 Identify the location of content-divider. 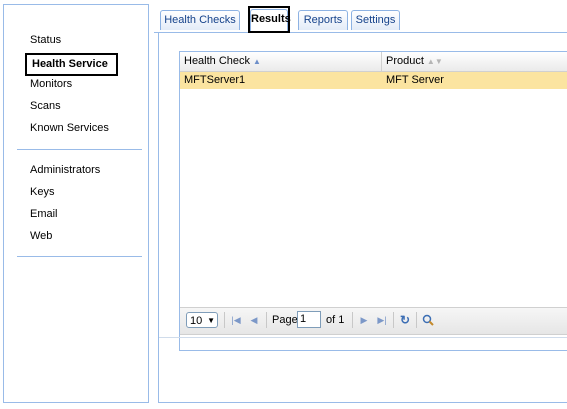
(363, 337).